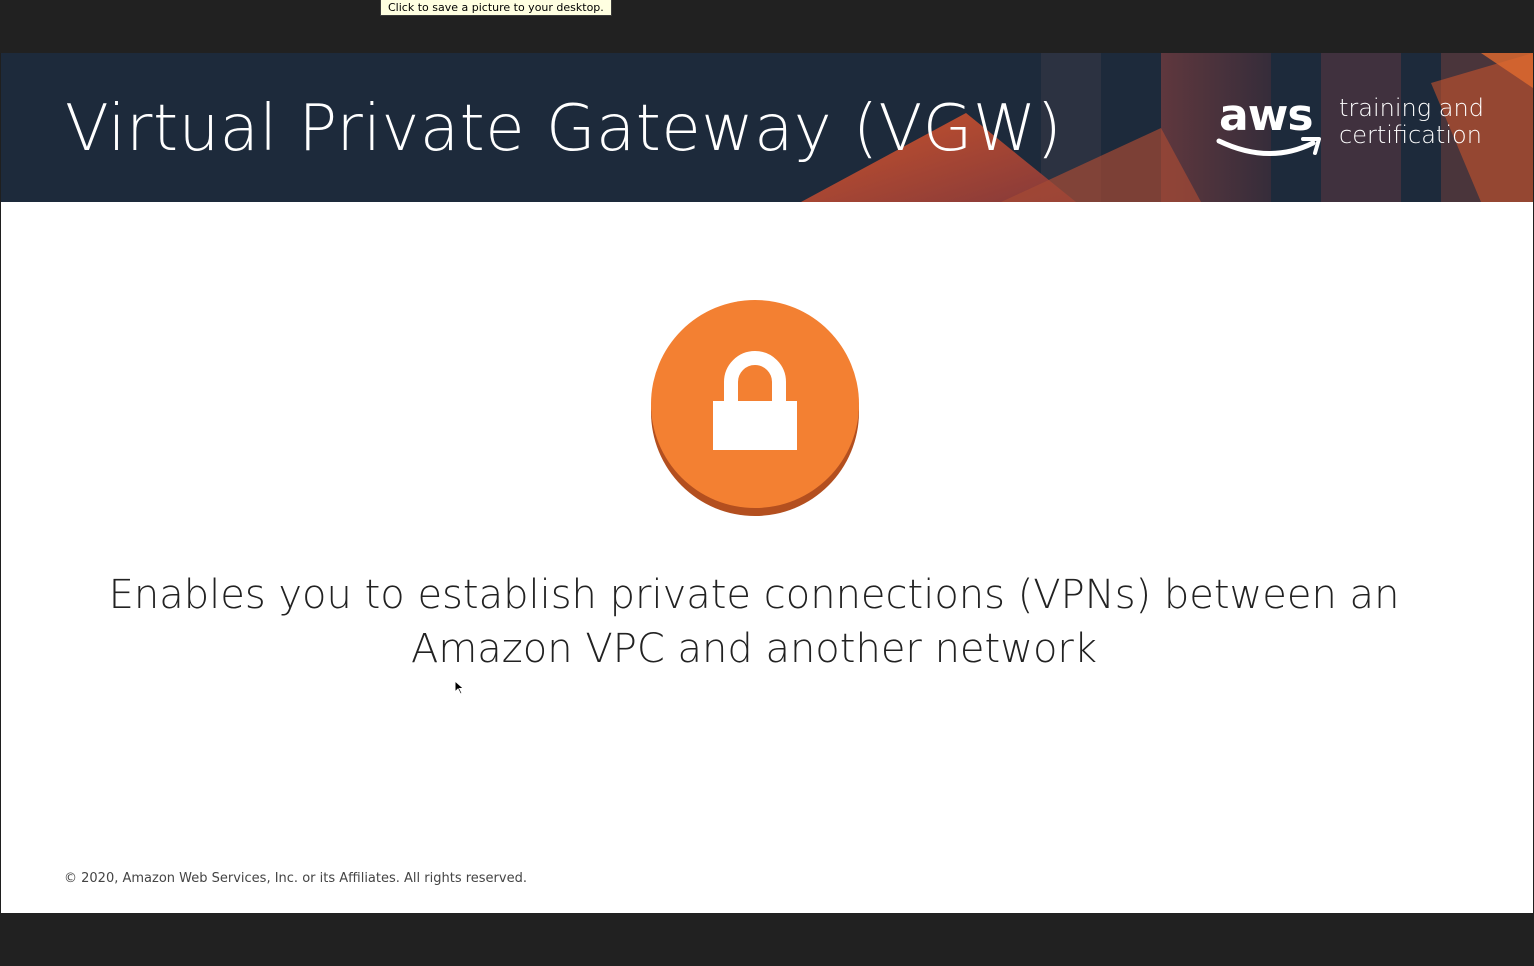 Image resolution: width=1534 pixels, height=966 pixels. Describe the element at coordinates (767, 26) in the screenshot. I see `top-letterbox-bar` at that location.